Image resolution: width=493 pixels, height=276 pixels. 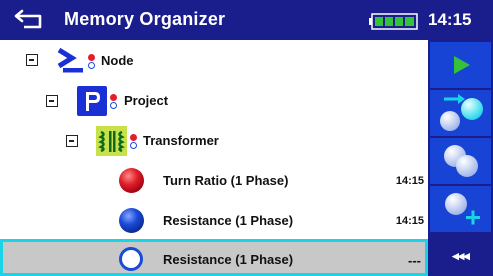 I want to click on tree-item-project: Project, so click(x=214, y=100).